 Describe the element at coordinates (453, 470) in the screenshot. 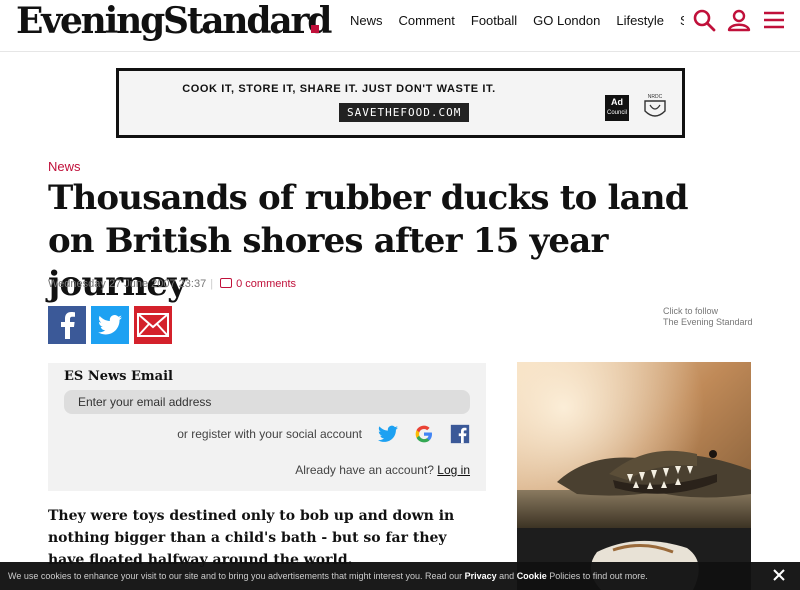

I see `login-link: Log in` at that location.